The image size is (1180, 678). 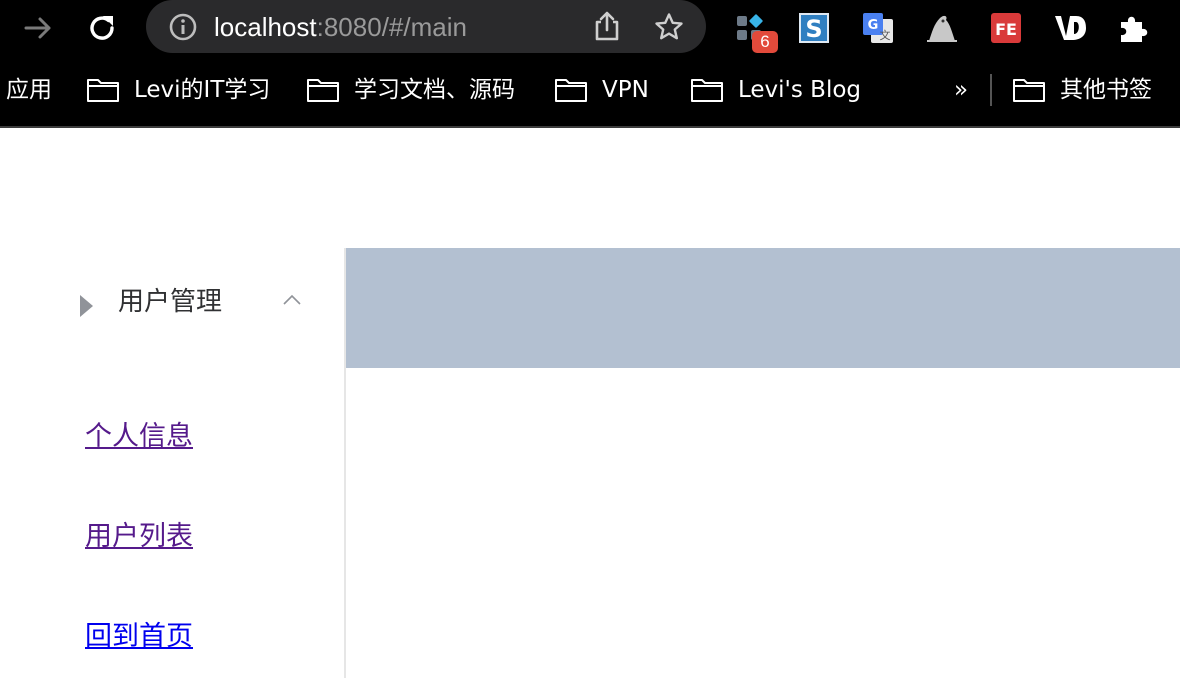 I want to click on bookmark-label: VPN, so click(x=625, y=90).